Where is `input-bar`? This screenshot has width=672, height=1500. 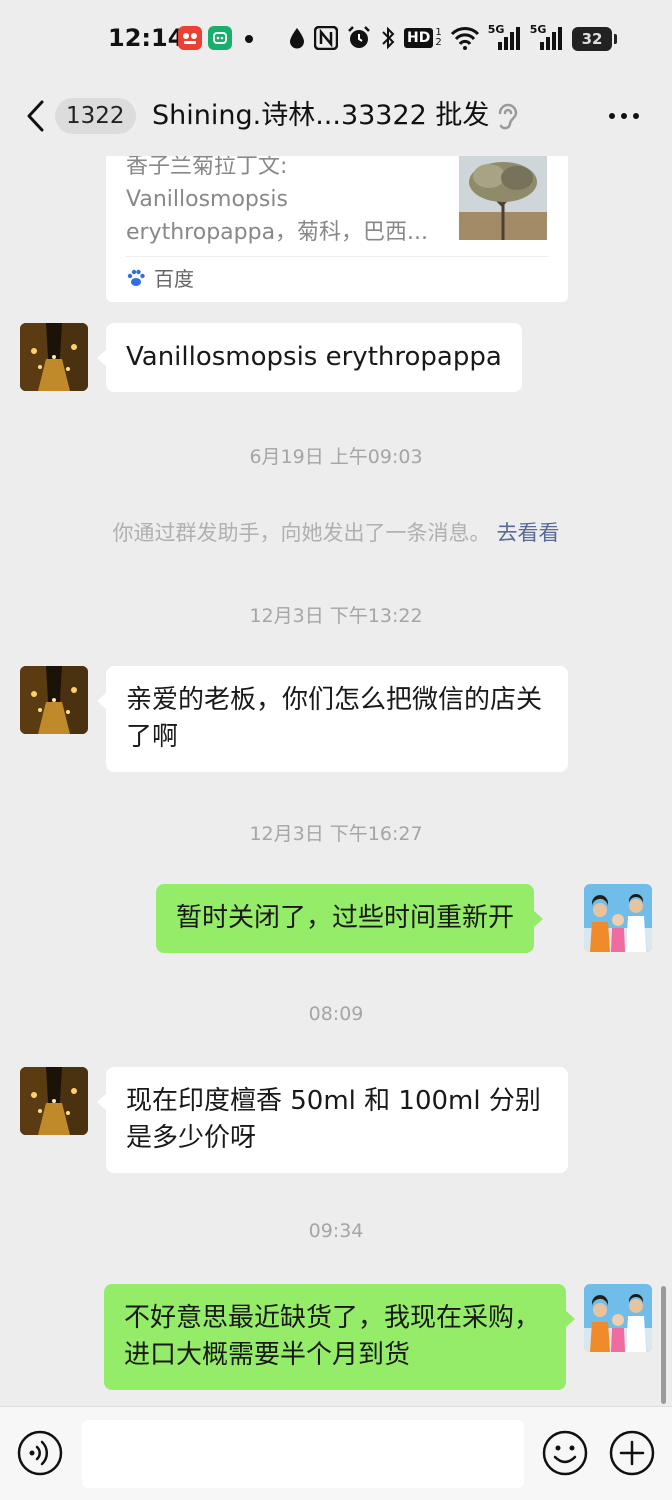 input-bar is located at coordinates (336, 1453).